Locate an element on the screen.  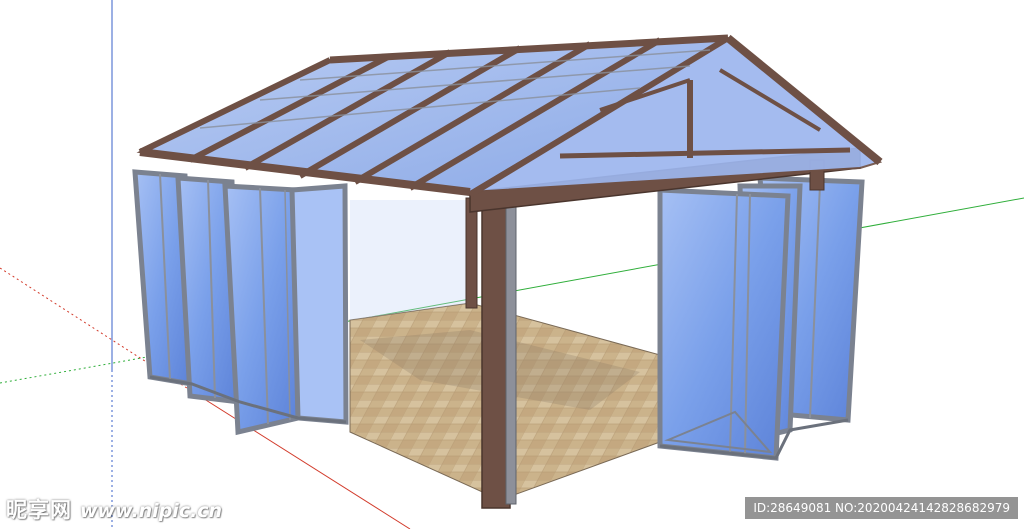
front-left-post-trim is located at coordinates (511, 350).